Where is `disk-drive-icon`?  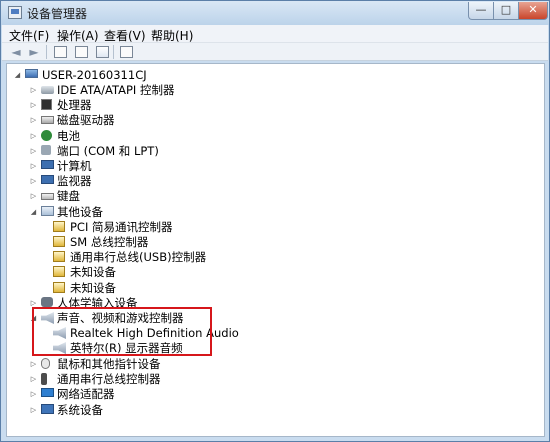
disk-drive-icon is located at coordinates (47, 120).